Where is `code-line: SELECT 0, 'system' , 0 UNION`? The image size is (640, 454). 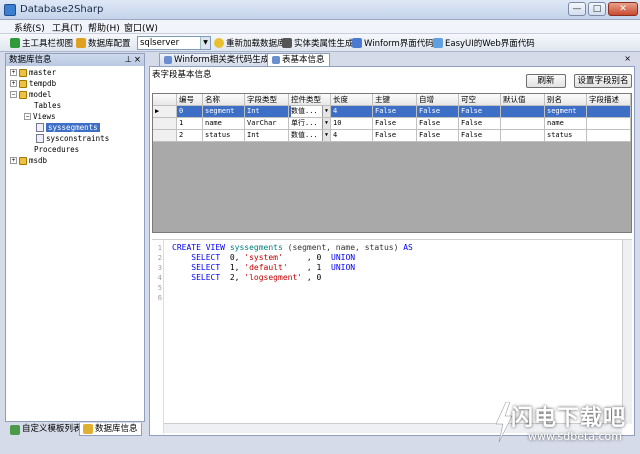
code-line: SELECT 0, 'system' , 0 UNION is located at coordinates (273, 257).